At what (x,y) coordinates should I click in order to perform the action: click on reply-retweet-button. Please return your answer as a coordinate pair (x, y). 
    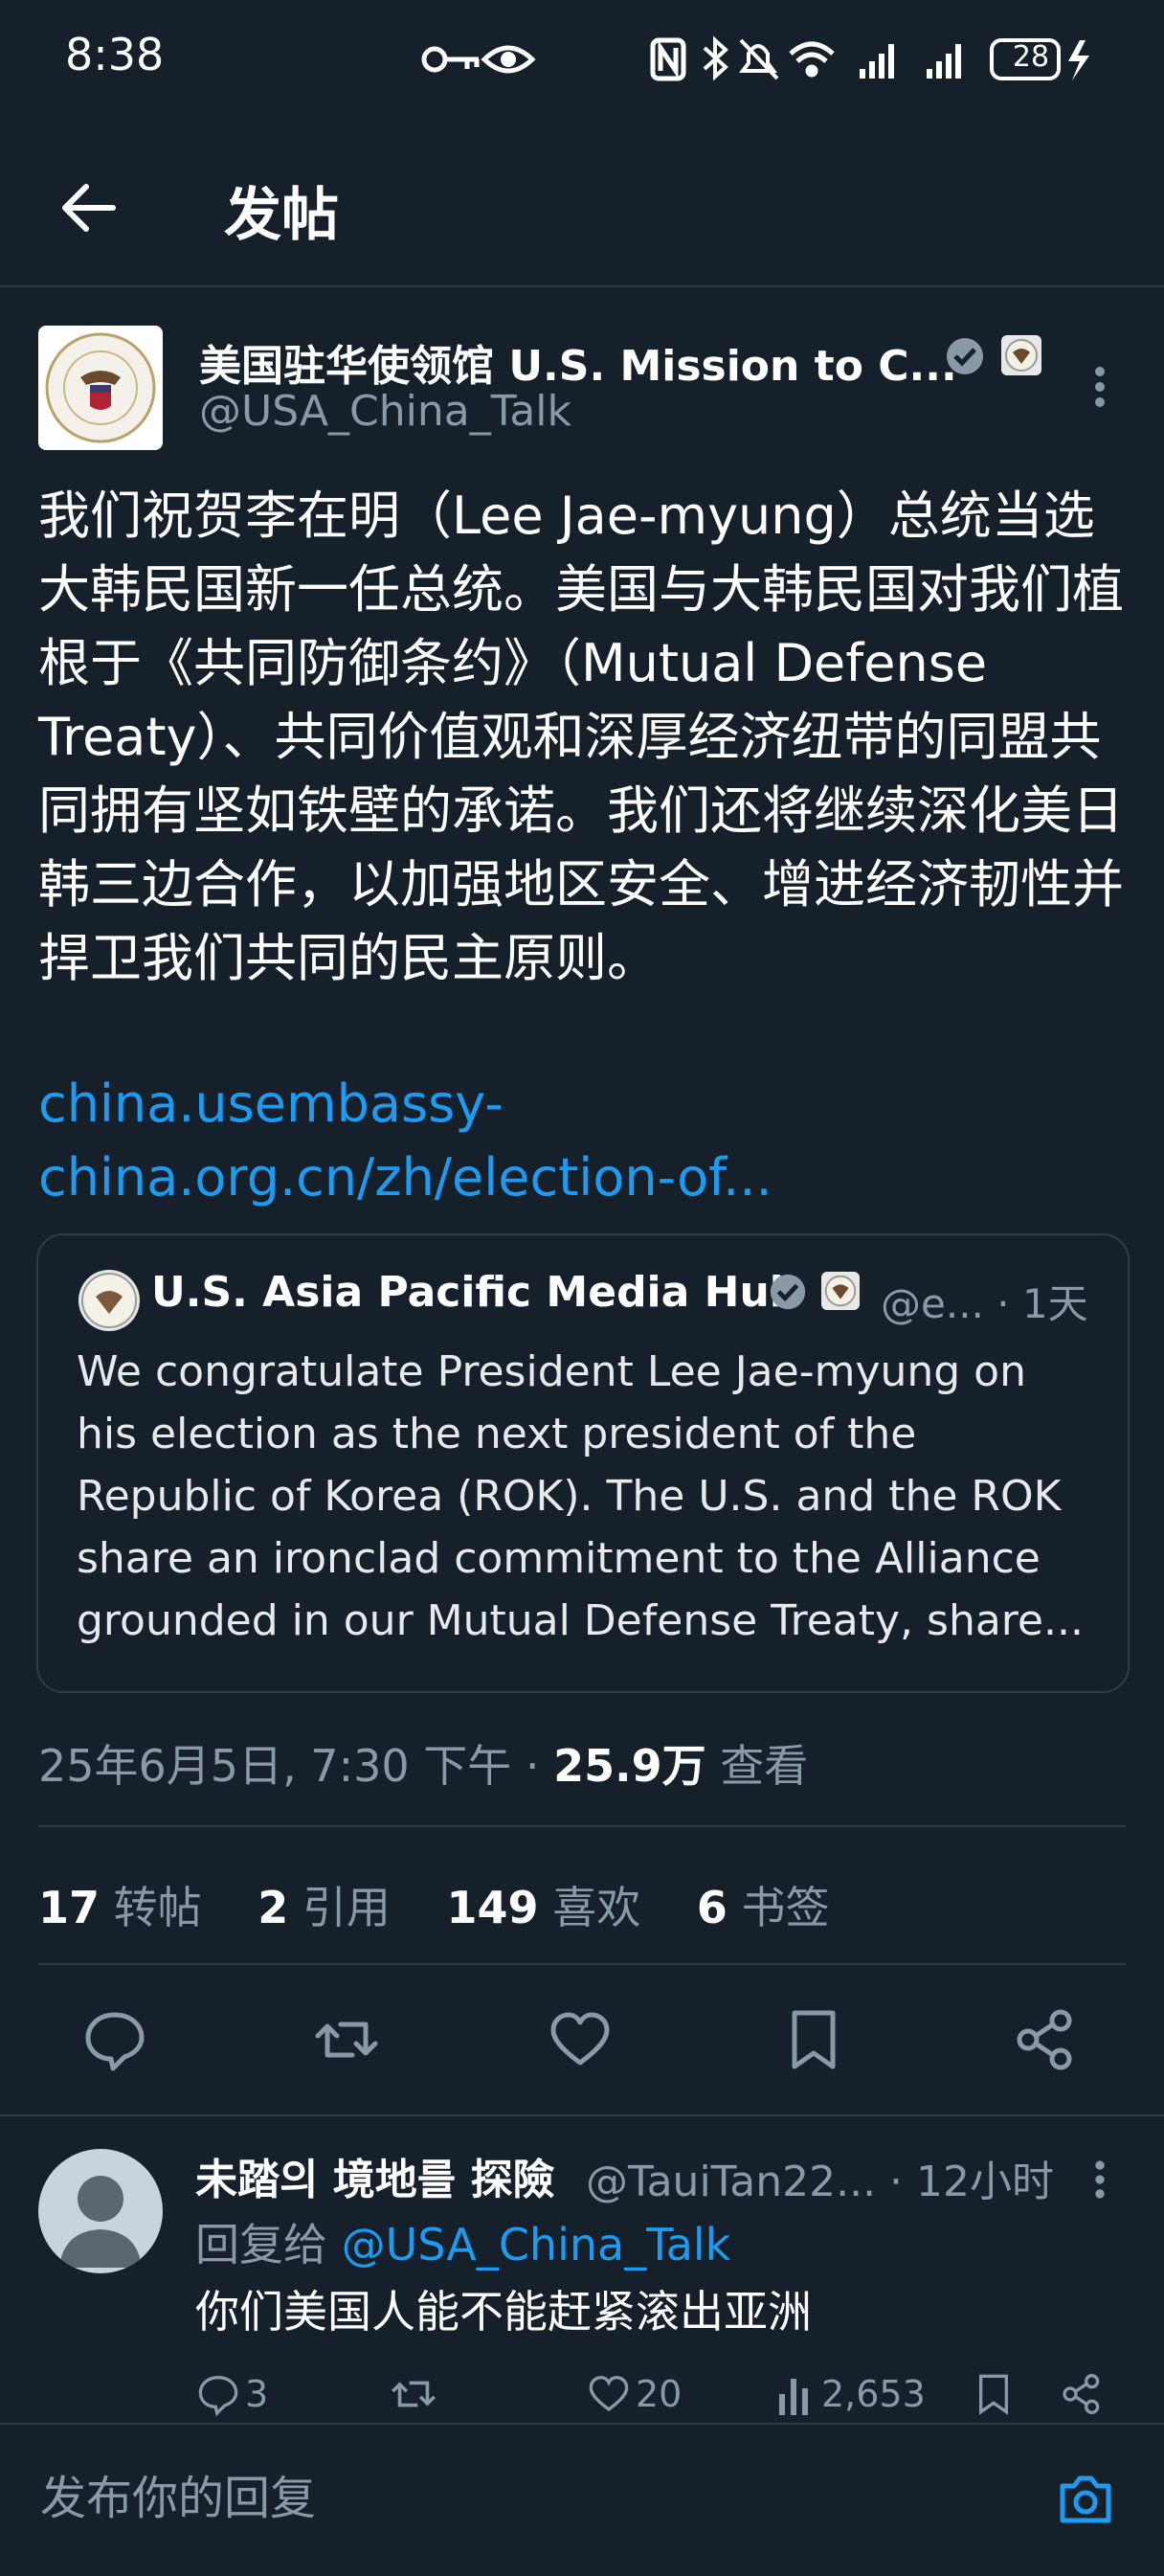
    Looking at the image, I should click on (414, 2394).